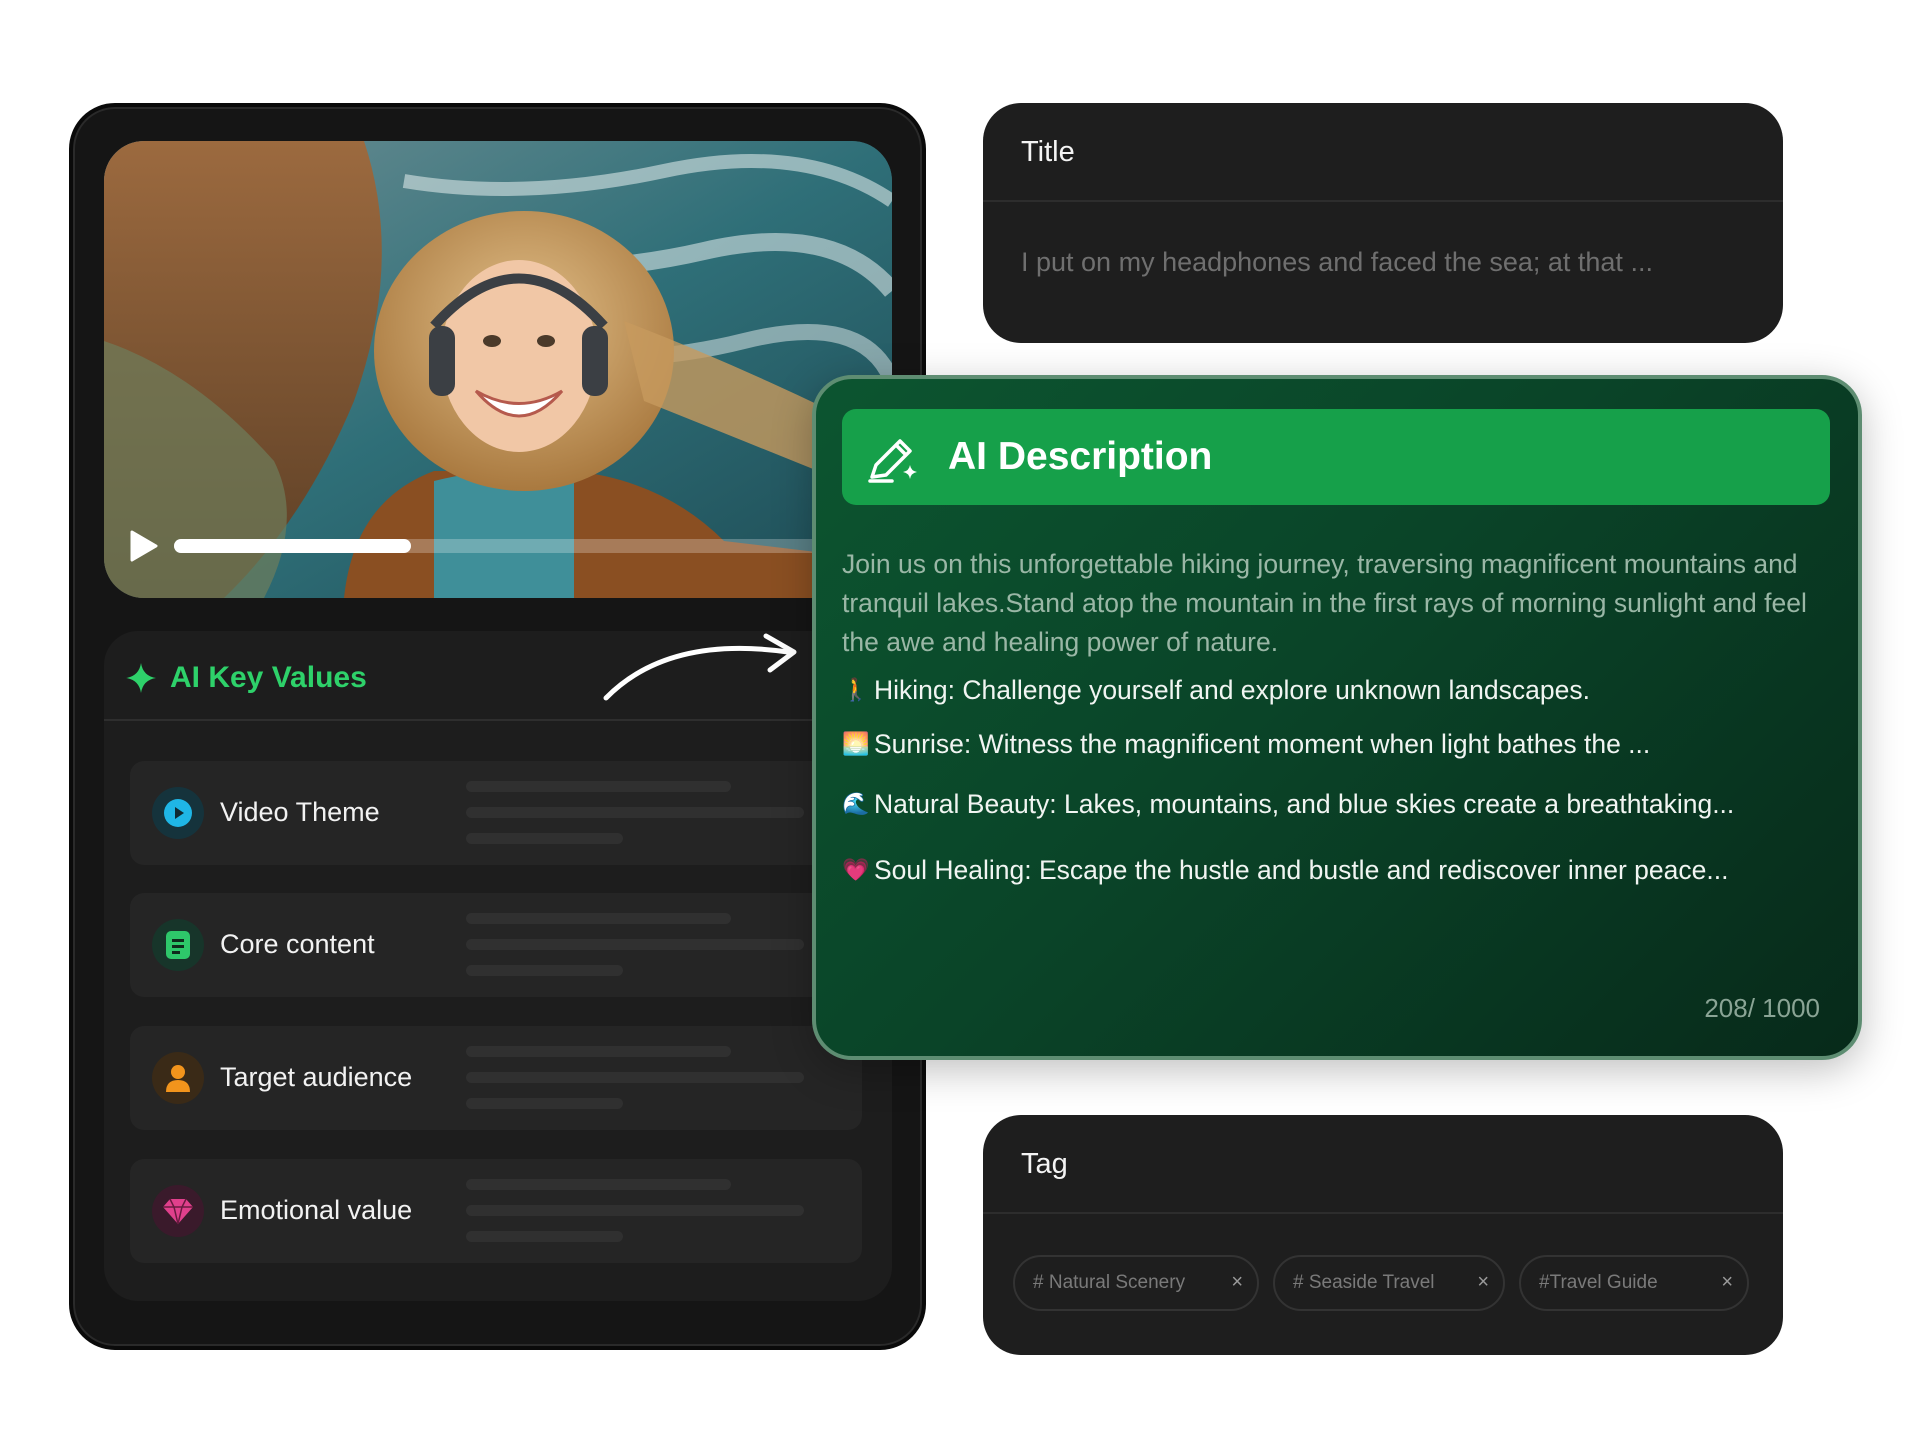 Image resolution: width=1920 pixels, height=1440 pixels. What do you see at coordinates (1598, 1282) in the screenshot?
I see `tag-chip-label: #Travel Guide` at bounding box center [1598, 1282].